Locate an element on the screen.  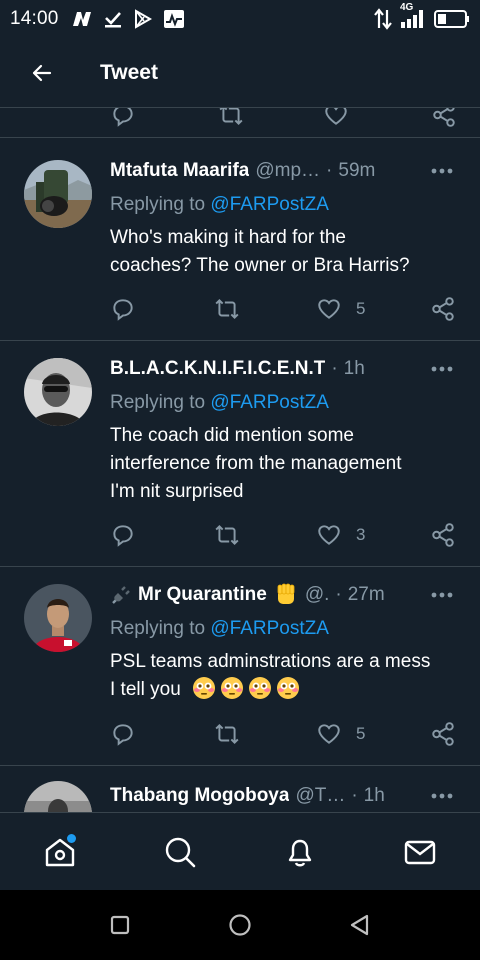
raised-fist-icon is located at coordinates (286, 595).